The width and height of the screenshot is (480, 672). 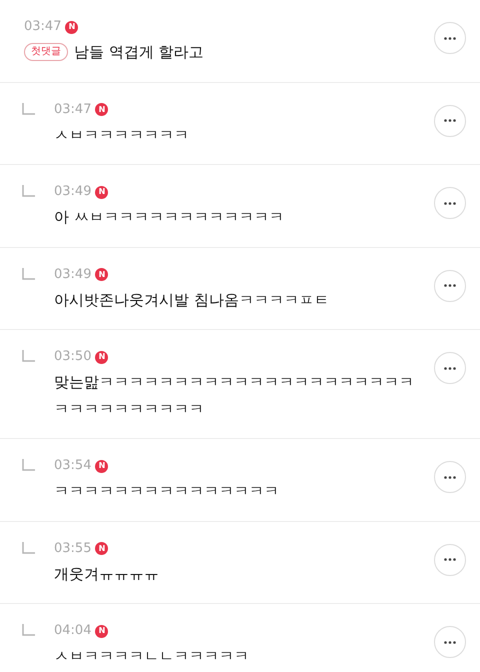 What do you see at coordinates (166, 491) in the screenshot?
I see `comment-text: ㅋㅋㅋㅋㅋㅋㅋㅋㅋㅋㅋㅋㅋㅋㅋ` at bounding box center [166, 491].